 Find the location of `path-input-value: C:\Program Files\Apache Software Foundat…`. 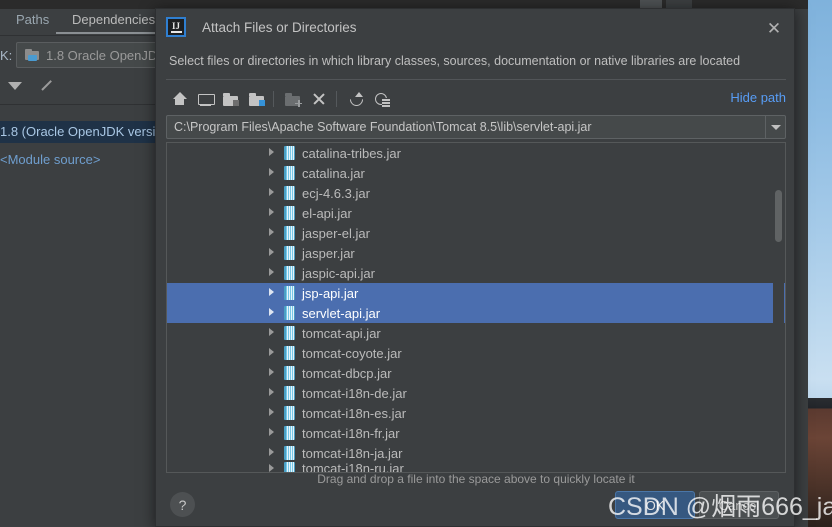

path-input-value: C:\Program Files\Apache Software Foundat… is located at coordinates (383, 127).